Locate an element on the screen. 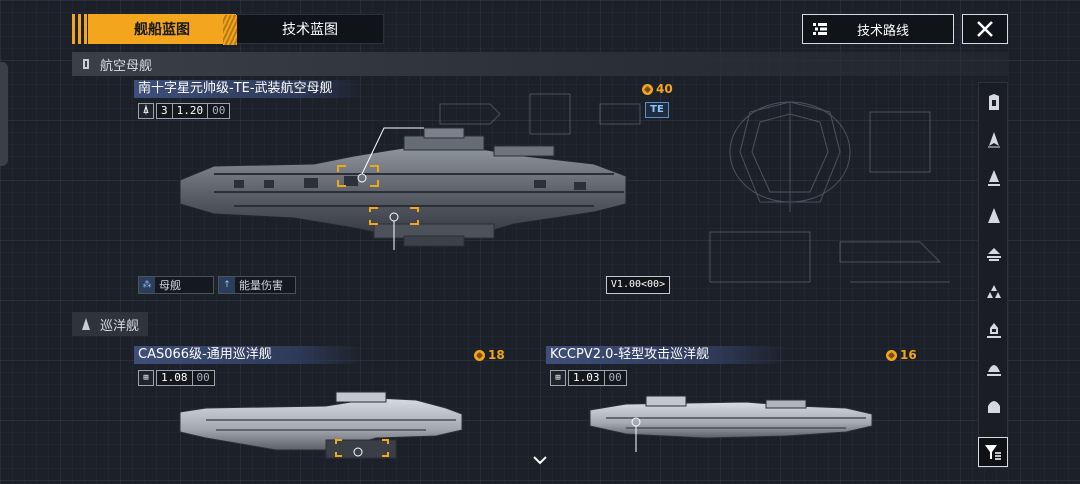  ship-stat-carrier: ⍋ 3 1.20 00 is located at coordinates (184, 111).